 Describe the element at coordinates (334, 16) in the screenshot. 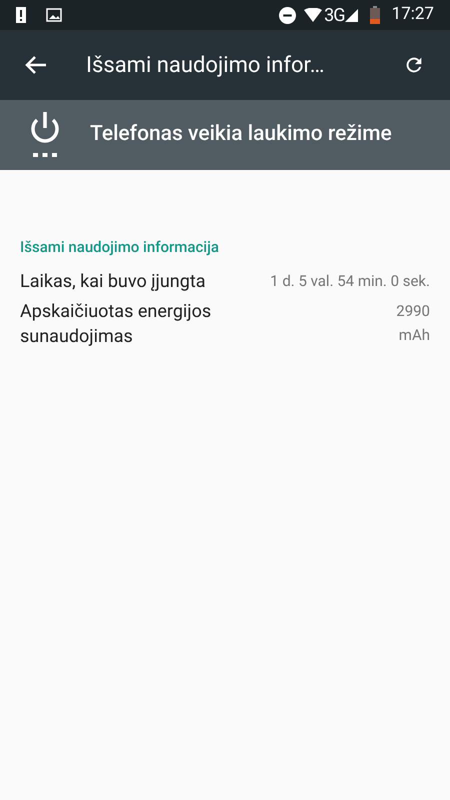

I see `network-type: 3G` at that location.